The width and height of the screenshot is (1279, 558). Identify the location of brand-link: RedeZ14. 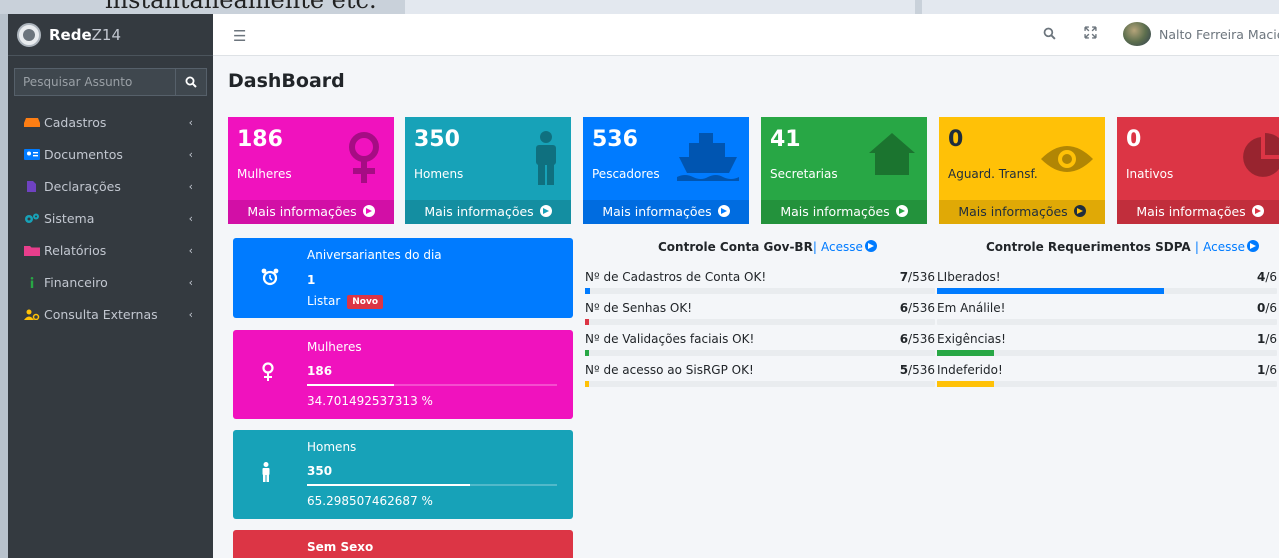
(110, 35).